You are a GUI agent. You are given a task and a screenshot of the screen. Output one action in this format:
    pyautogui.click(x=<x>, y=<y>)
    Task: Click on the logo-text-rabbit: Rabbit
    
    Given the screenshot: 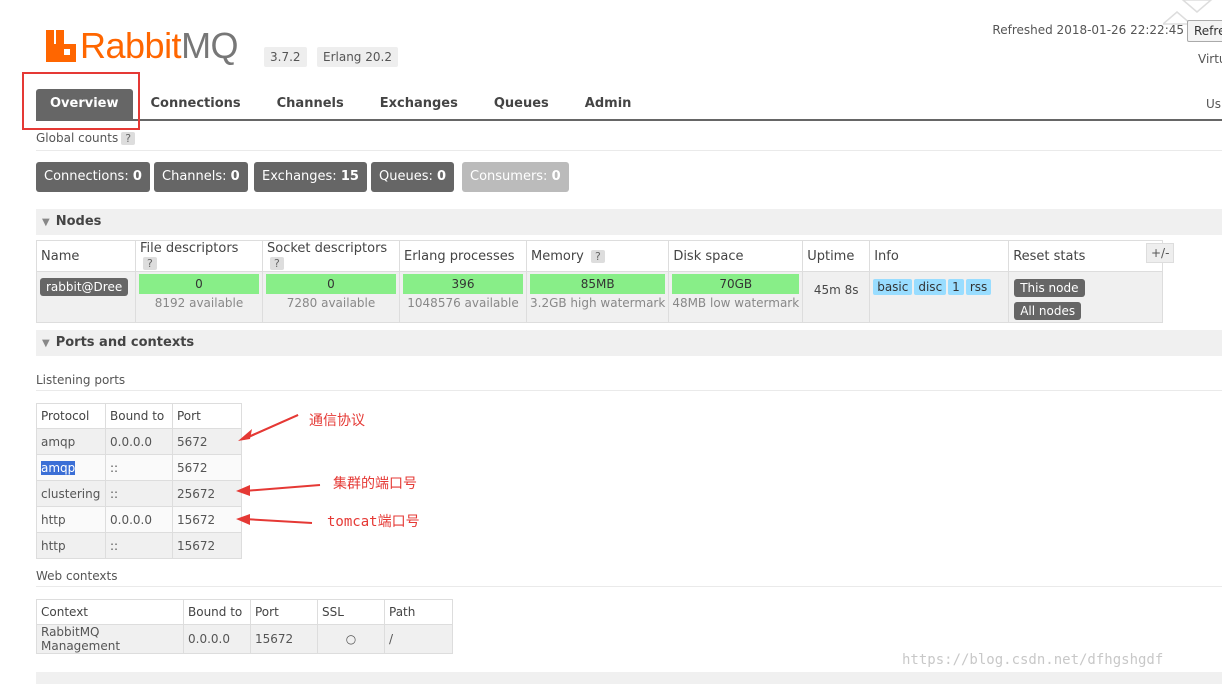 What is the action you would take?
    pyautogui.click(x=131, y=45)
    